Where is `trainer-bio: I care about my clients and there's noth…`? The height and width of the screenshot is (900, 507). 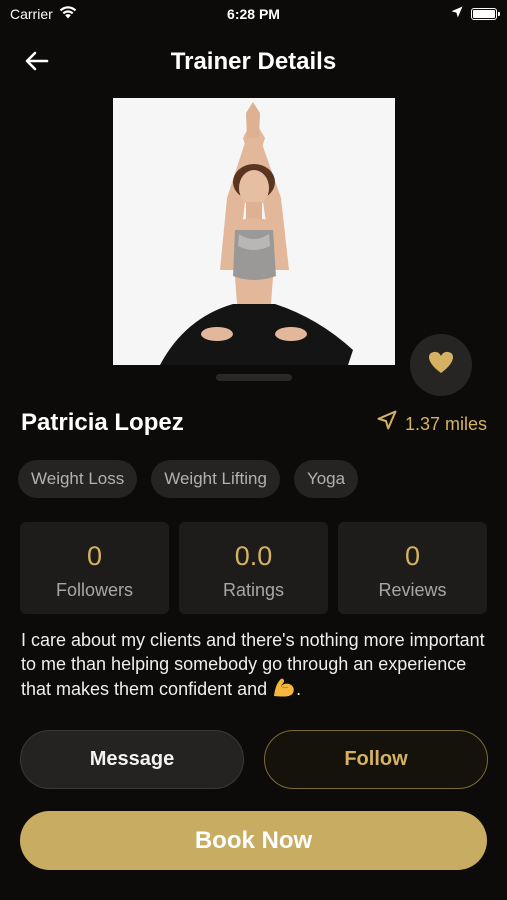
trainer-bio: I care about my clients and there's noth… is located at coordinates (256, 666).